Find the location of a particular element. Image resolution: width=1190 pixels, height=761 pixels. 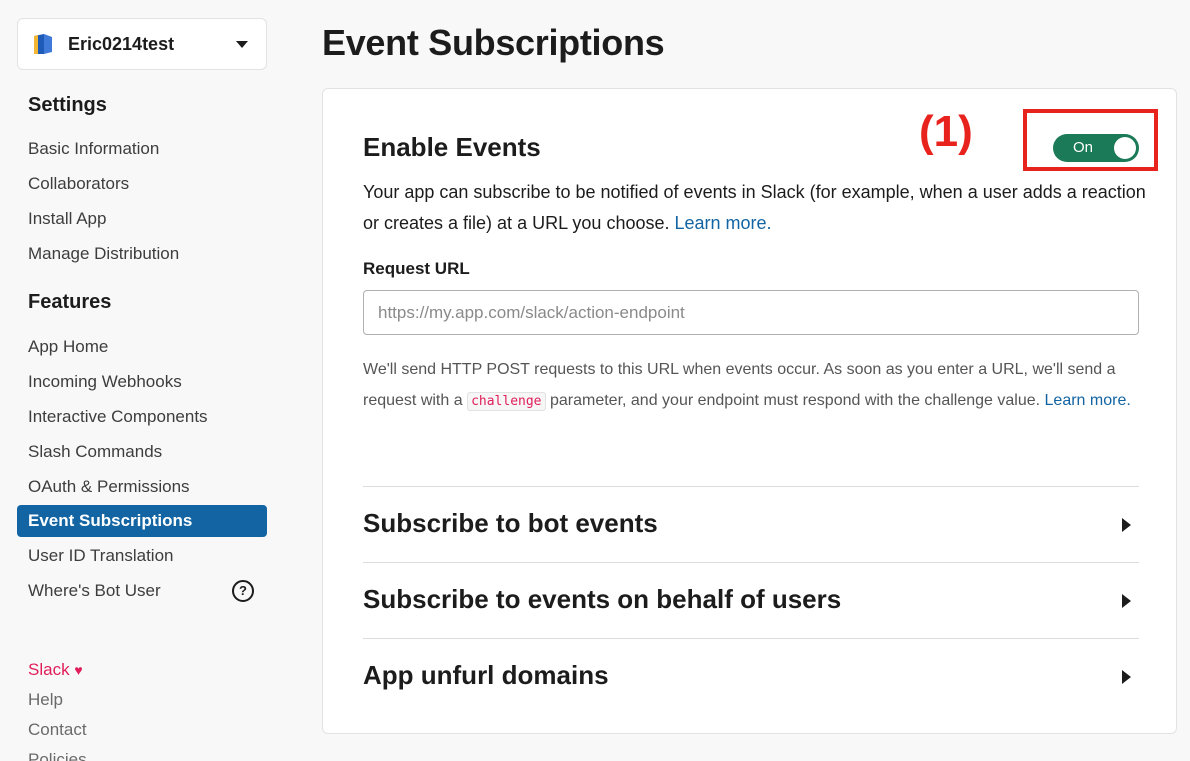

settings-heading: Settings is located at coordinates (67, 105).